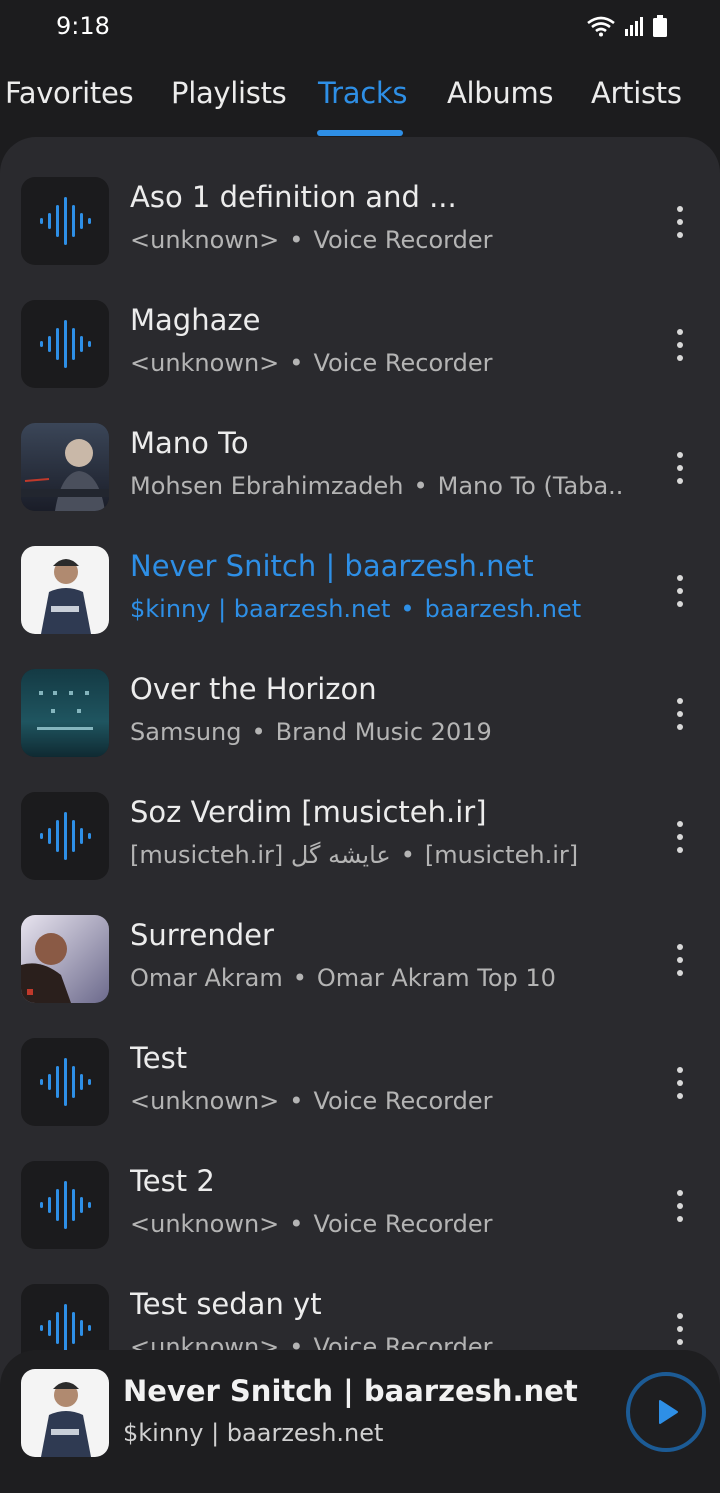 The height and width of the screenshot is (1493, 720). Describe the element at coordinates (360, 133) in the screenshot. I see `active-tab-indicator` at that location.